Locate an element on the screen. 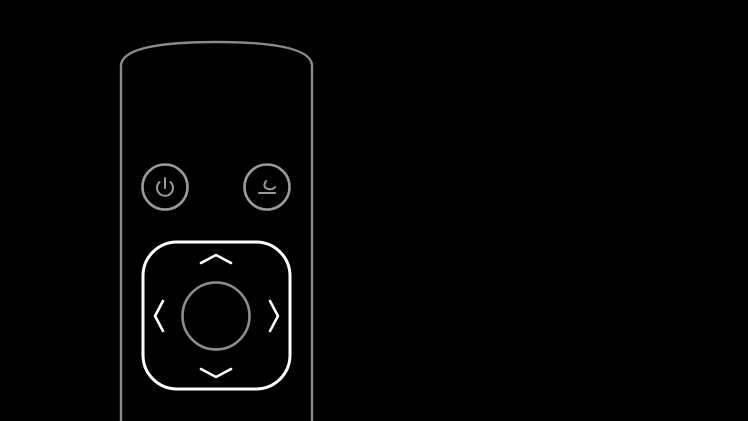  dpad is located at coordinates (216, 315).